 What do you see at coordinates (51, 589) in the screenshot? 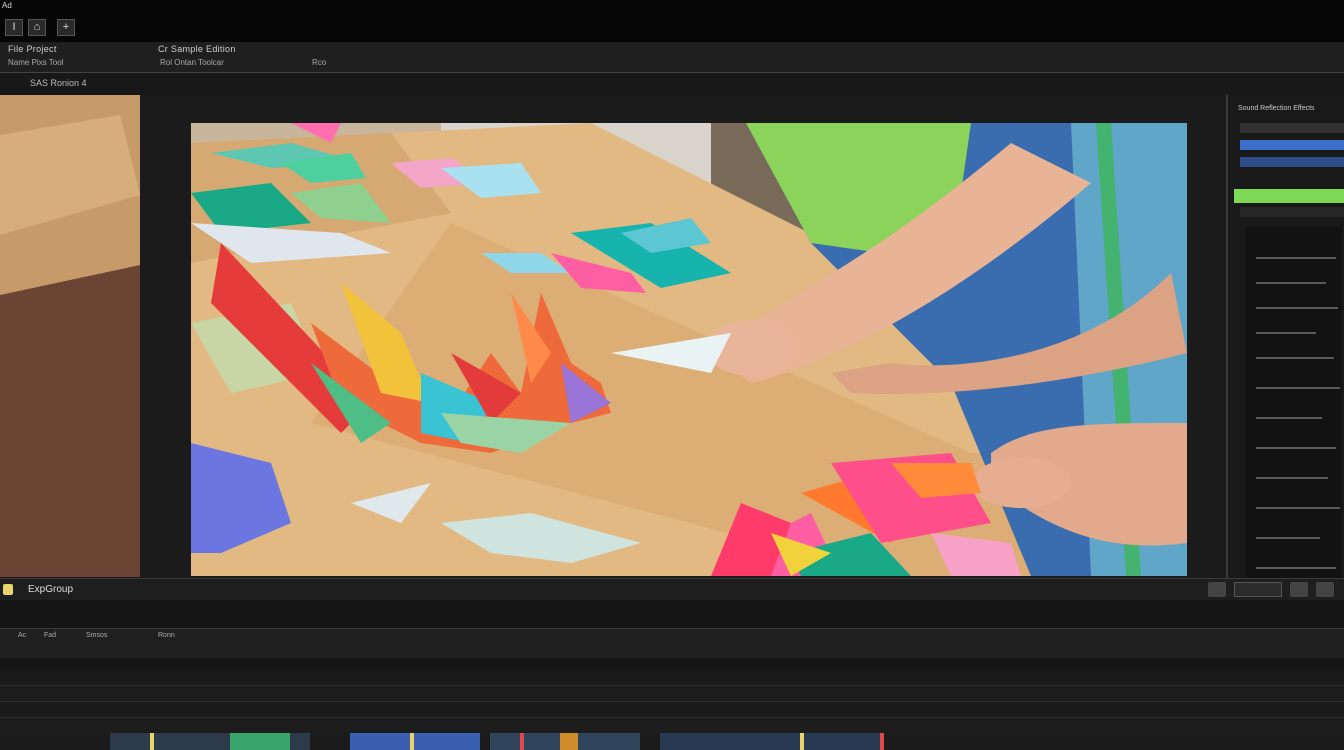
I see `group-label: ExpGroup` at bounding box center [51, 589].